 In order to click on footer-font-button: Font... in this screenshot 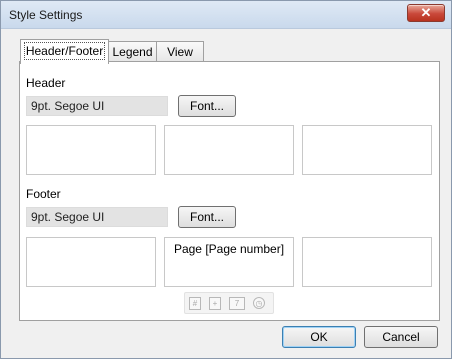, I will do `click(207, 217)`.